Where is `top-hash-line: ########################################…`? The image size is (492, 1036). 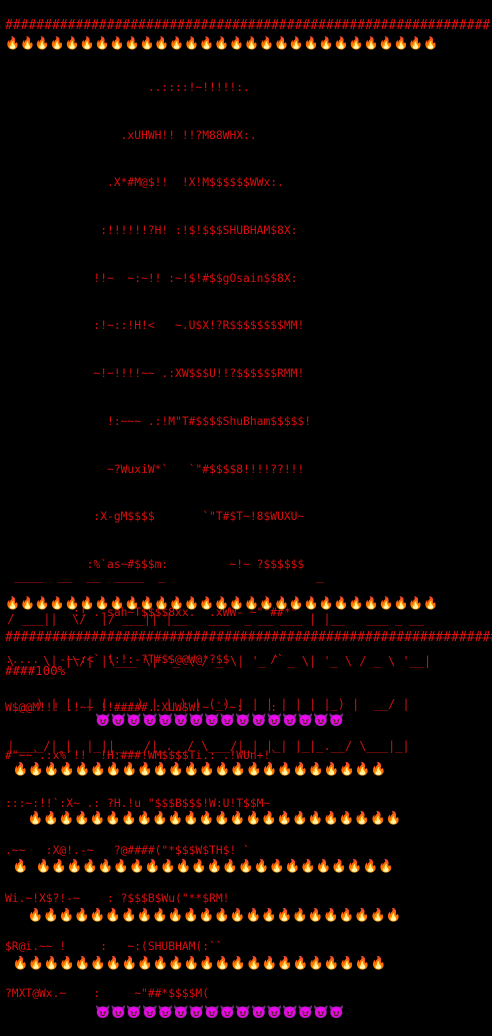
top-hash-line: ########################################… is located at coordinates (248, 25).